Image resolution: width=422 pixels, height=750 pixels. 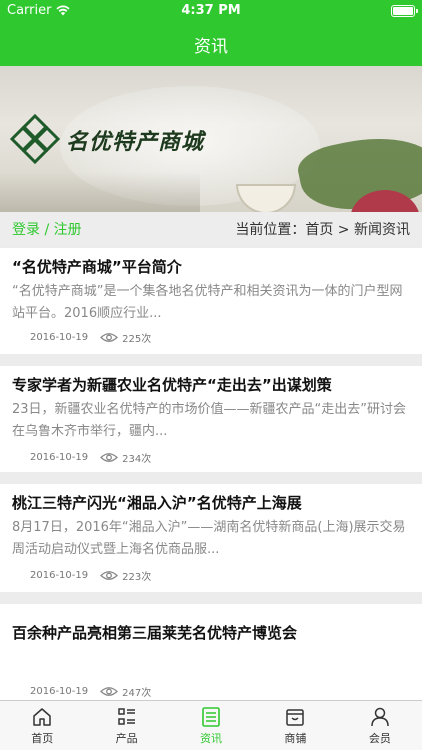 I want to click on status-bar: Carrier 4:37 PM, so click(x=211, y=11).